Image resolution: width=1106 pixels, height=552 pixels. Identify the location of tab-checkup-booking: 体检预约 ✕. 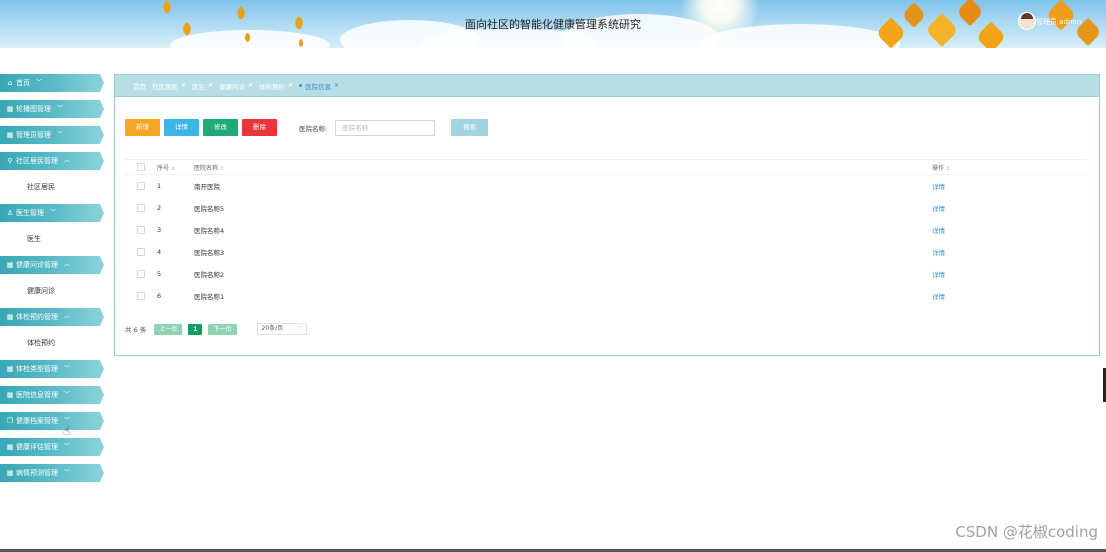
(276, 86).